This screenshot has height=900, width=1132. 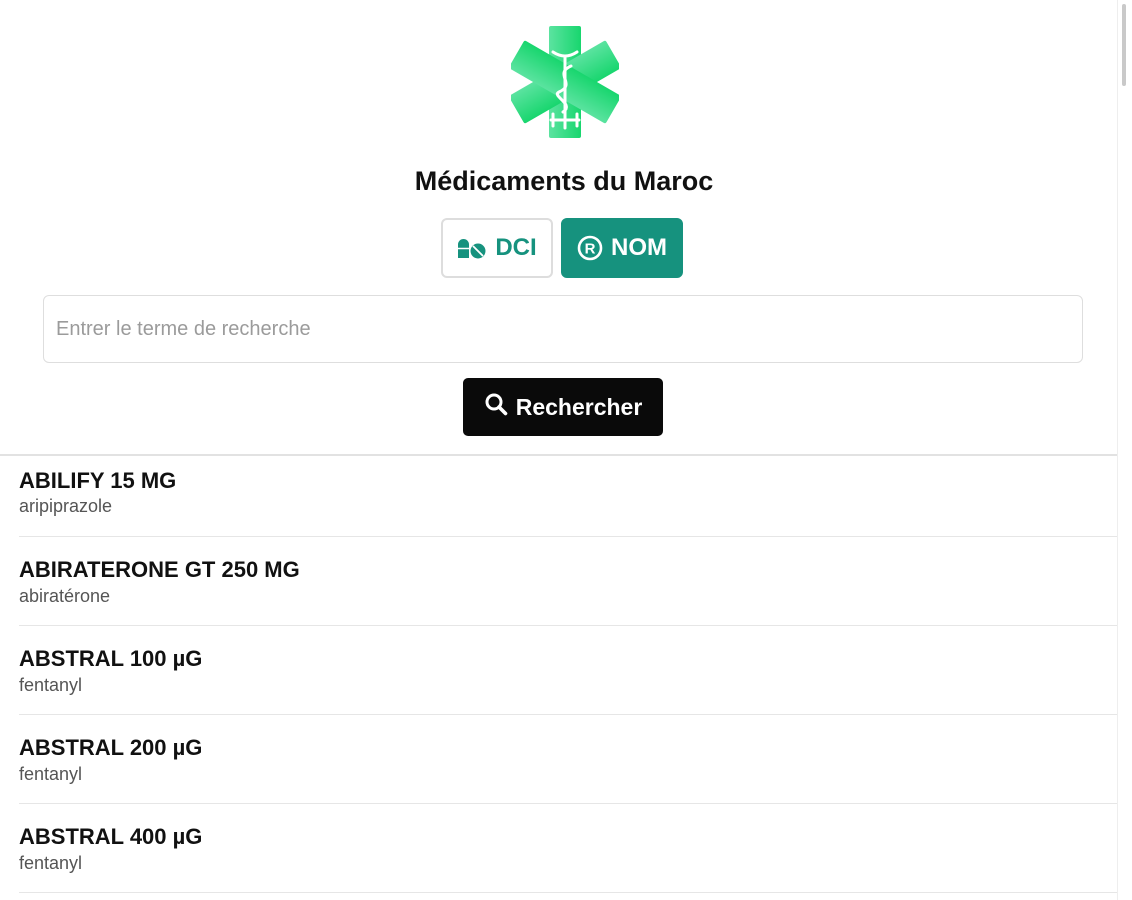 I want to click on nom-mode-label: NOM, so click(x=639, y=247).